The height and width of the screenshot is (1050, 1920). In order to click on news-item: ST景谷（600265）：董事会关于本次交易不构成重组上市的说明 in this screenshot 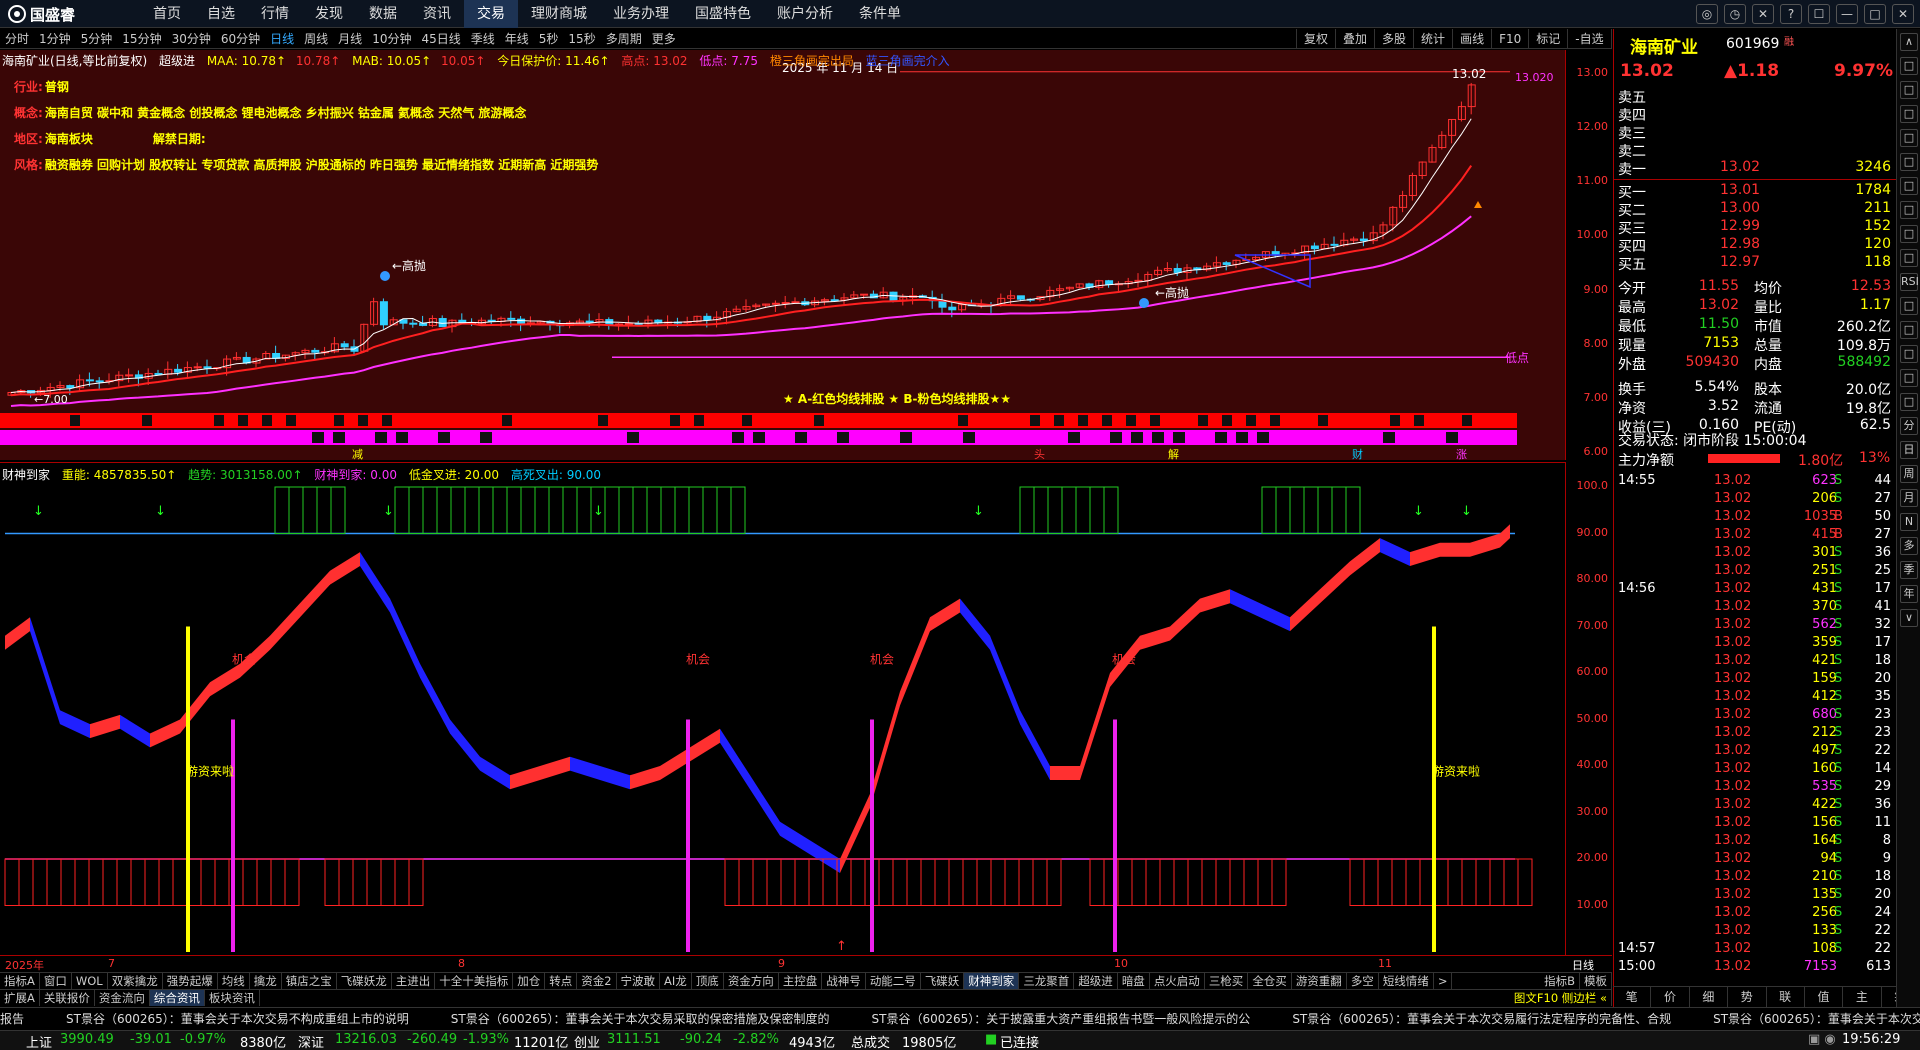, I will do `click(237, 1018)`.